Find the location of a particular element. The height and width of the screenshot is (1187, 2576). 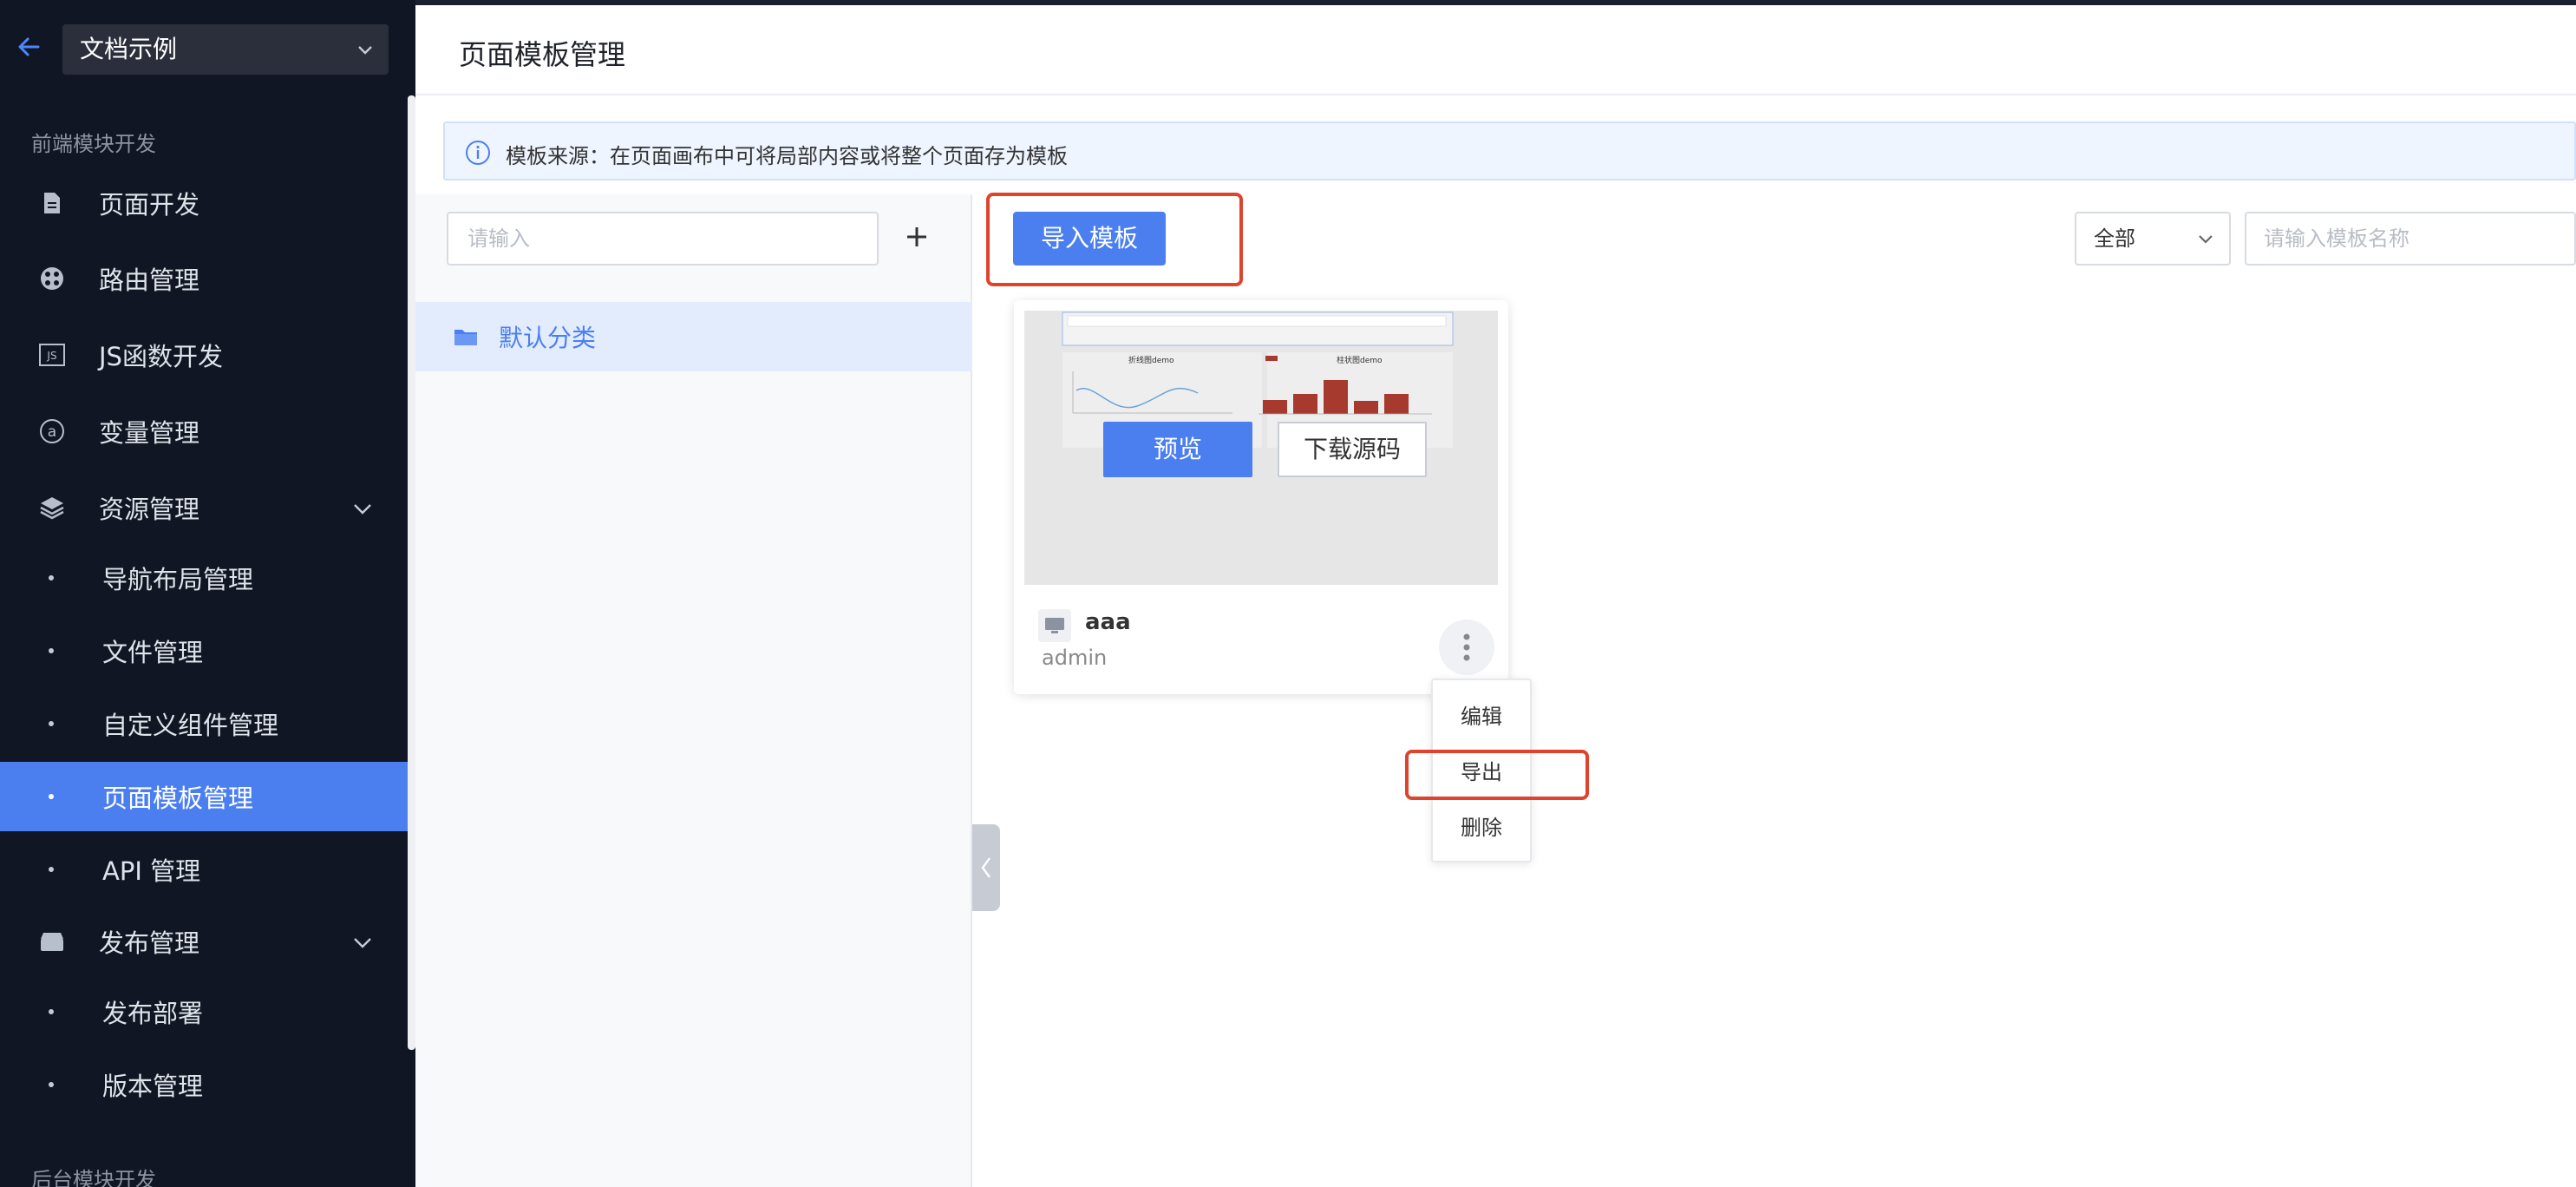

sidebar-item-resources: 资源管理 is located at coordinates (204, 507).